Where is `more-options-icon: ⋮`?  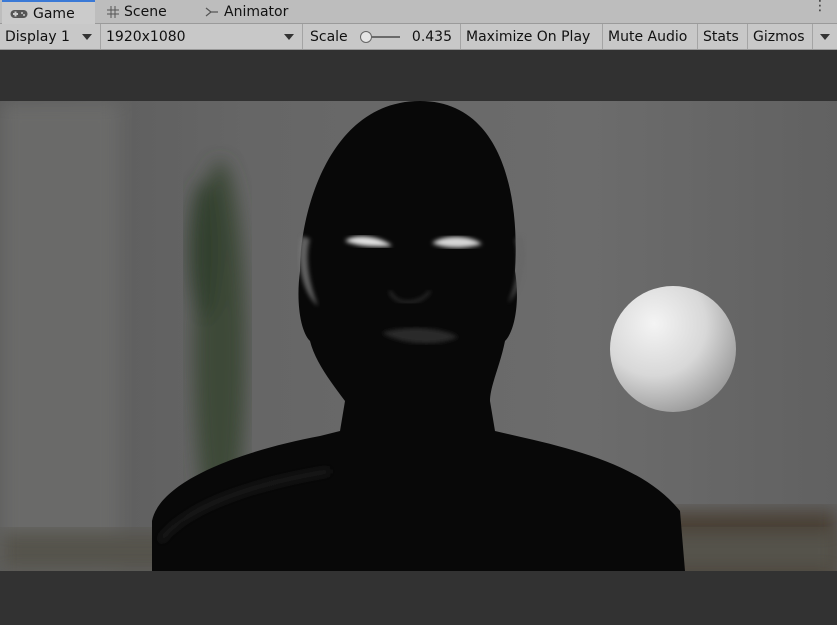 more-options-icon: ⋮ is located at coordinates (820, 6).